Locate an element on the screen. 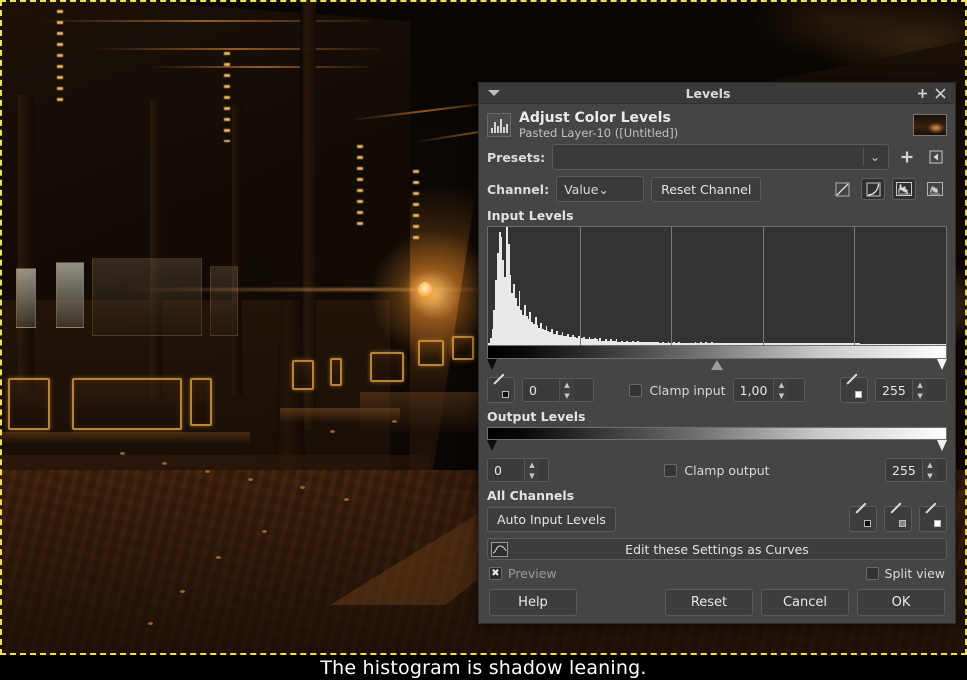  input-black-point-handle is located at coordinates (492, 365).